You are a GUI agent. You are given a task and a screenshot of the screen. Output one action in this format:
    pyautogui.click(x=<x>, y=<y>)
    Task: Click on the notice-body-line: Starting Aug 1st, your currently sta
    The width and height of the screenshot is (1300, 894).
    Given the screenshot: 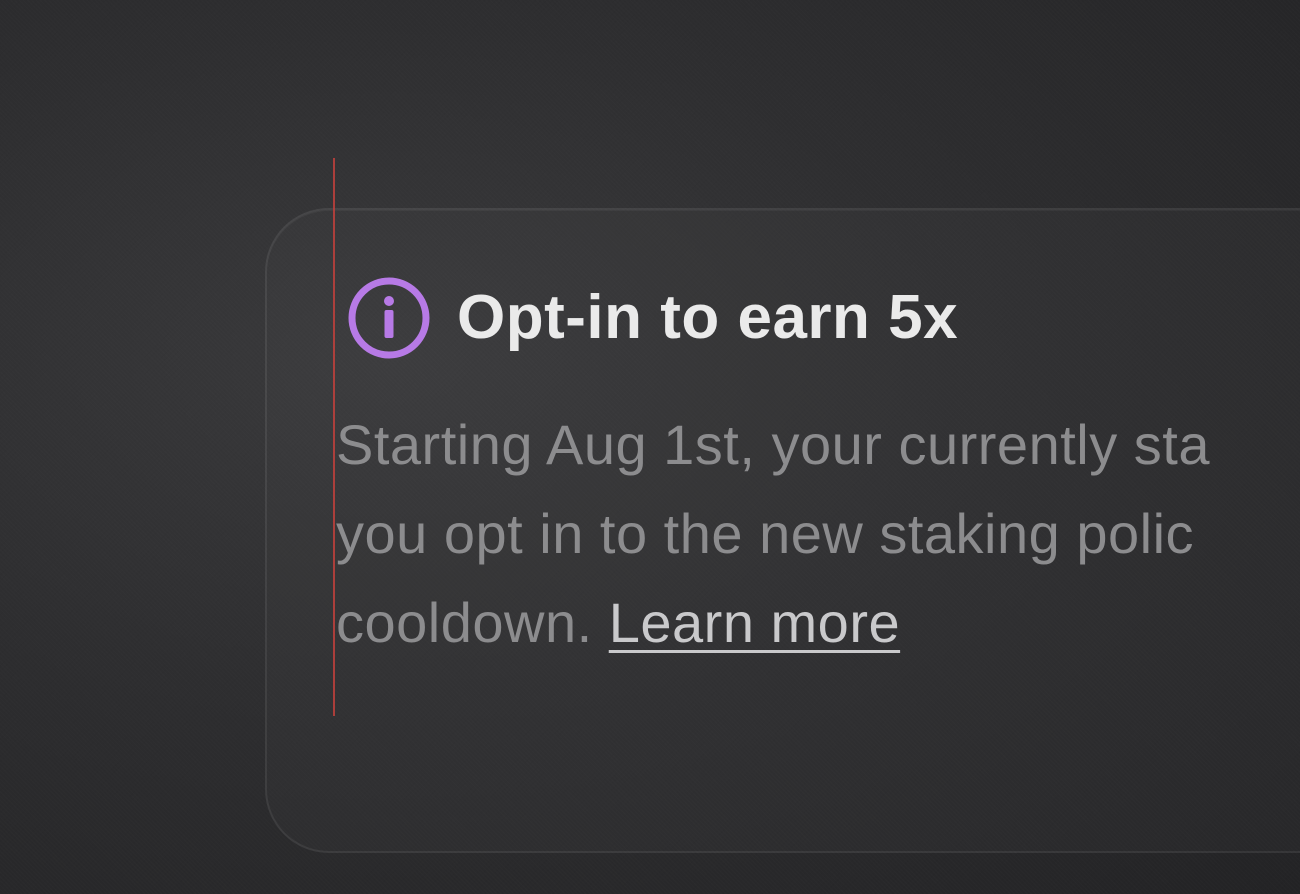 What is the action you would take?
    pyautogui.click(x=773, y=444)
    